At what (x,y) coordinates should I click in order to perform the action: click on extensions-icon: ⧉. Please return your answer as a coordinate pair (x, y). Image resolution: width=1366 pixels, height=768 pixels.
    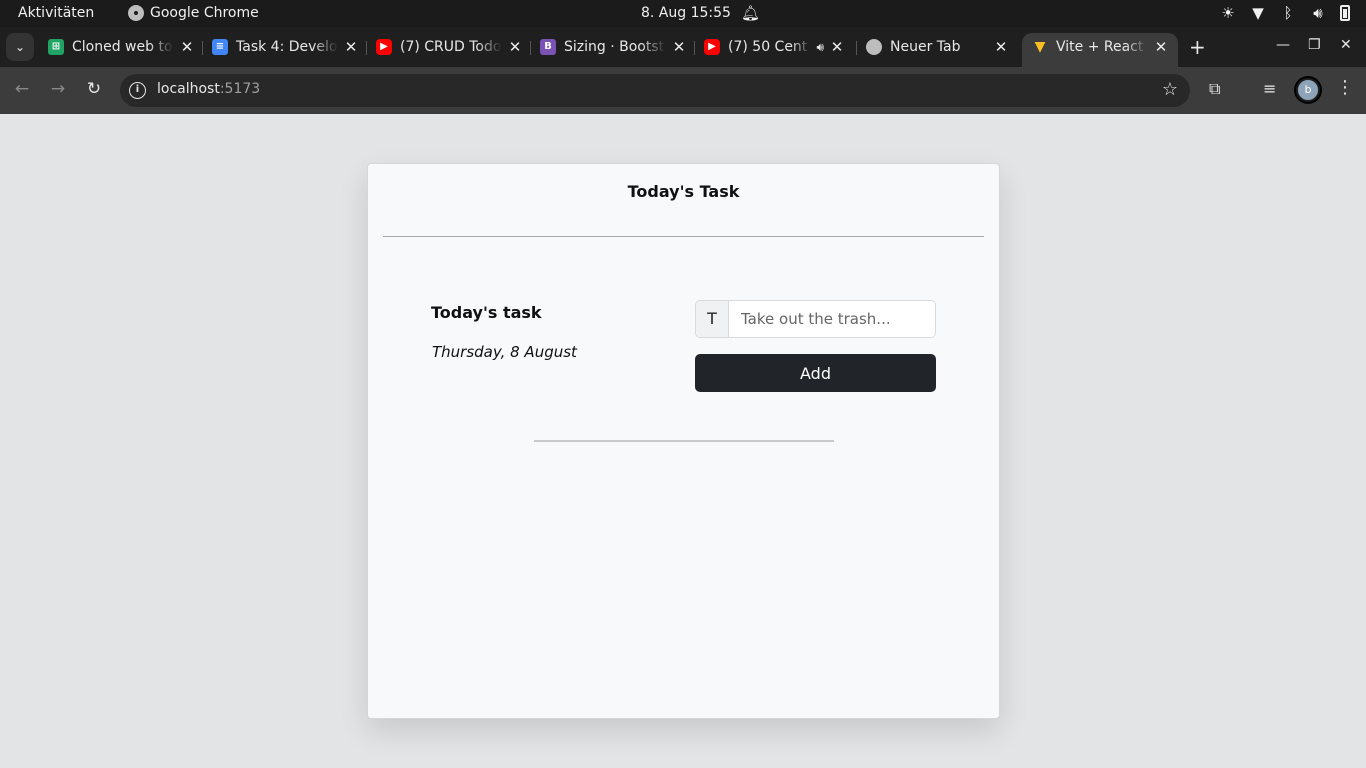
    Looking at the image, I should click on (1214, 89).